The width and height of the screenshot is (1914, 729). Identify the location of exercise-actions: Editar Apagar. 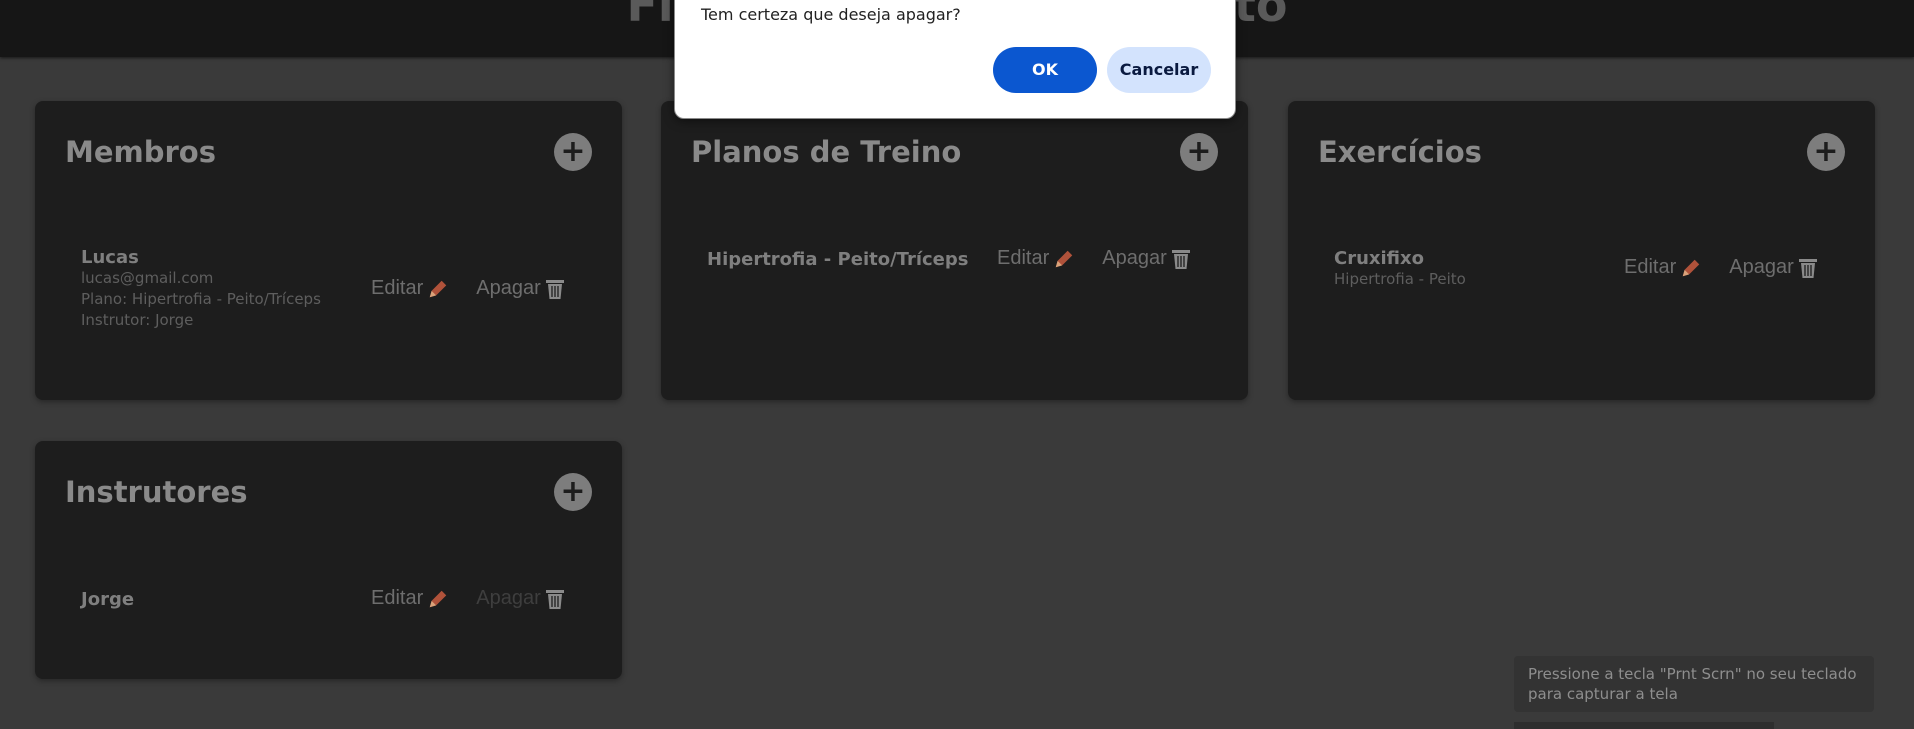
(1721, 267).